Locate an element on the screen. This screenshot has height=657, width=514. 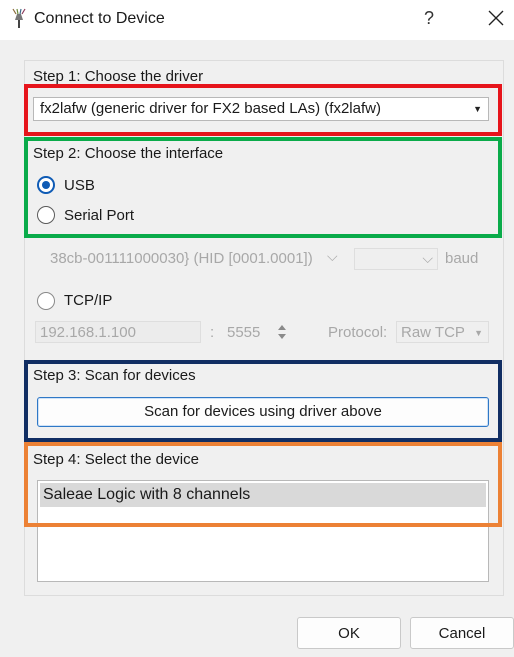
serial-port-select-value: 38cb-001111000030} (HID [0001.0001]) is located at coordinates (181, 258).